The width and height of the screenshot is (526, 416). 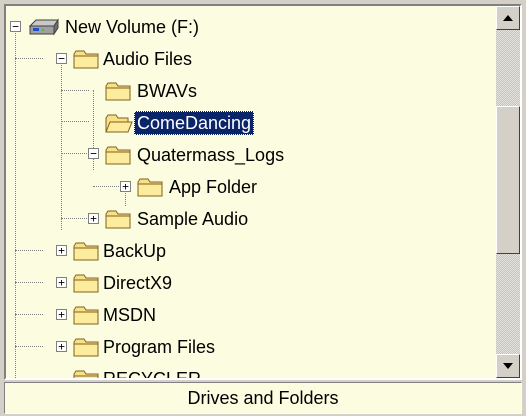 I want to click on arrow-down-icon, so click(x=508, y=366).